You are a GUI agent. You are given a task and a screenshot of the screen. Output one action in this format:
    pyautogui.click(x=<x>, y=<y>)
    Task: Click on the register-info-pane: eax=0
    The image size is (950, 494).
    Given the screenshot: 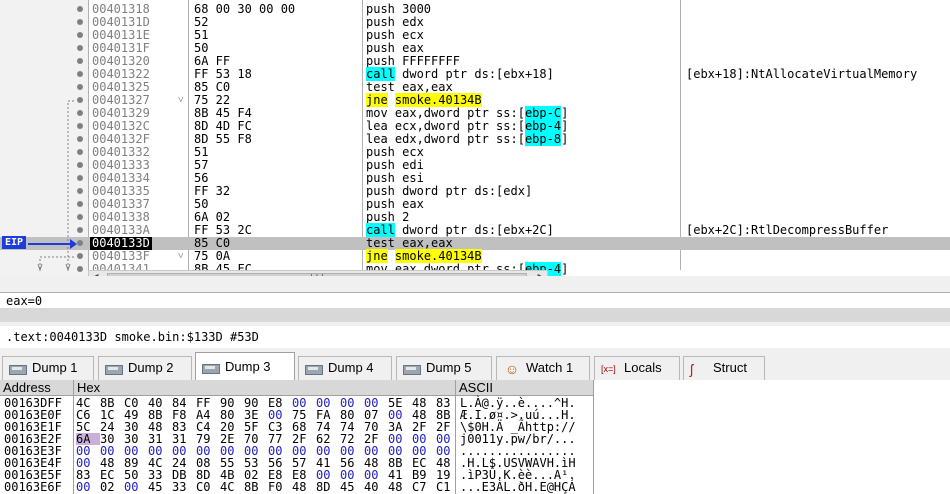 What is the action you would take?
    pyautogui.click(x=475, y=300)
    